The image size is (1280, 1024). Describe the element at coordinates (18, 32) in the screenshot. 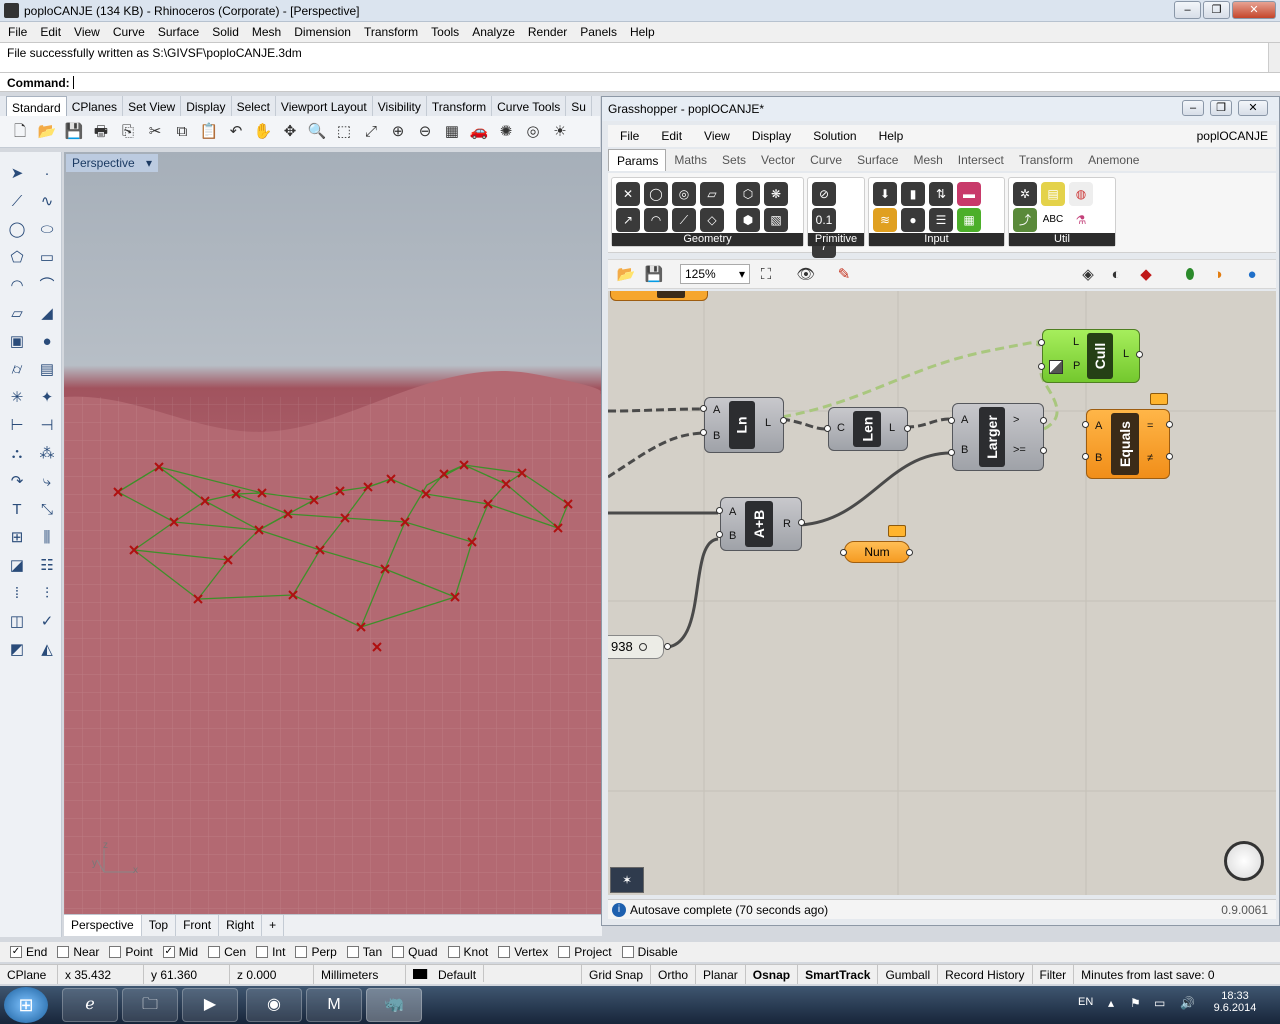

I see `menu-file: File` at that location.